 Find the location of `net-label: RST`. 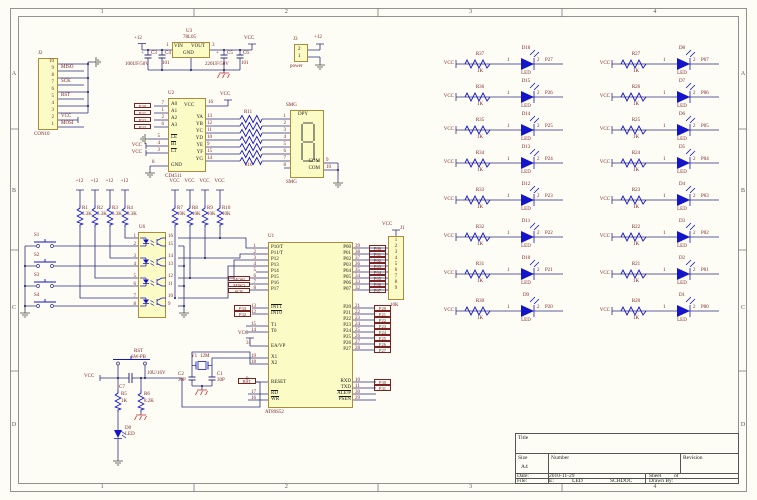

net-label: RST is located at coordinates (66, 95).